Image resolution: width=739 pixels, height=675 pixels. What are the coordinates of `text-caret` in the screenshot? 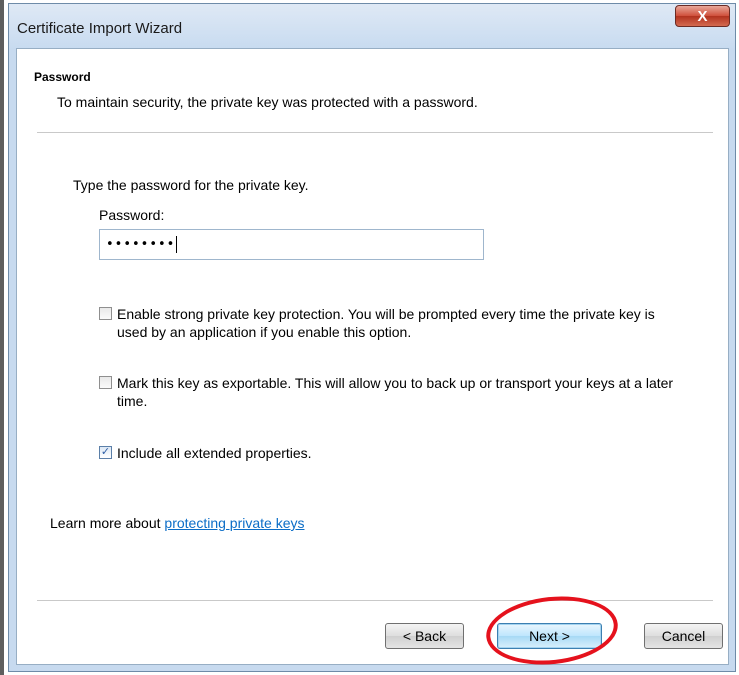 It's located at (177, 244).